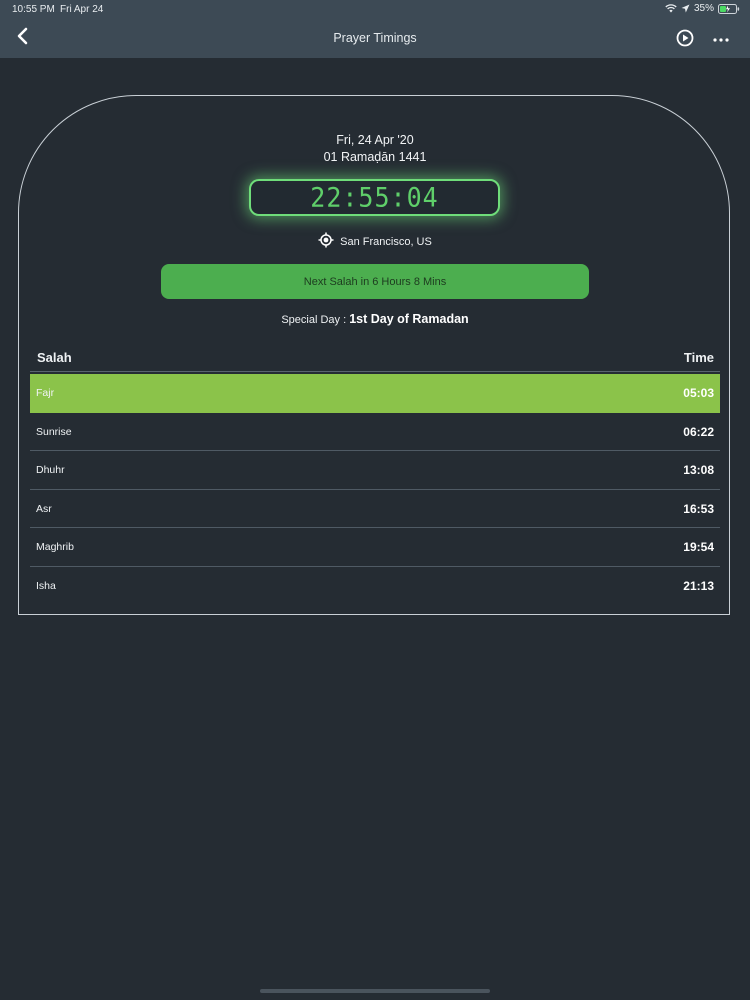 This screenshot has width=750, height=1000. I want to click on play-circle-icon, so click(685, 41).